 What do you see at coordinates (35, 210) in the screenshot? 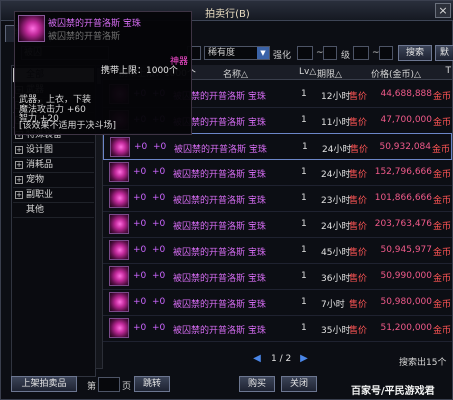
I see `category-label: 其他` at bounding box center [35, 210].